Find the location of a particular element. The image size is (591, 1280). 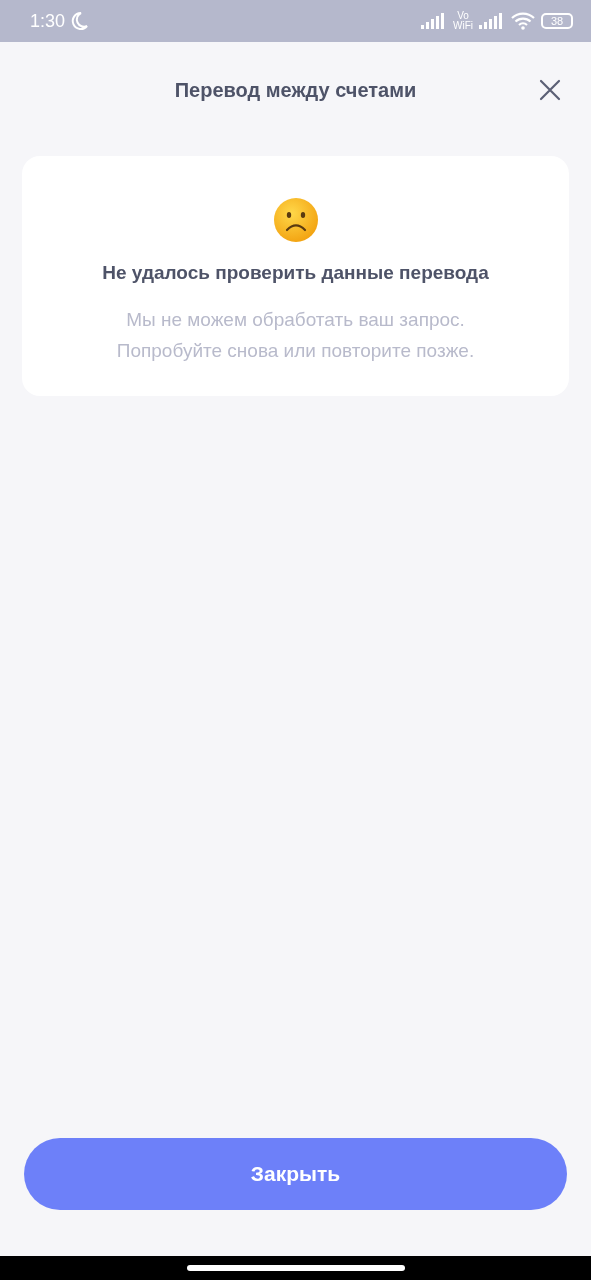

error-message: Мы не можем обработать ваш запрос. is located at coordinates (295, 320).